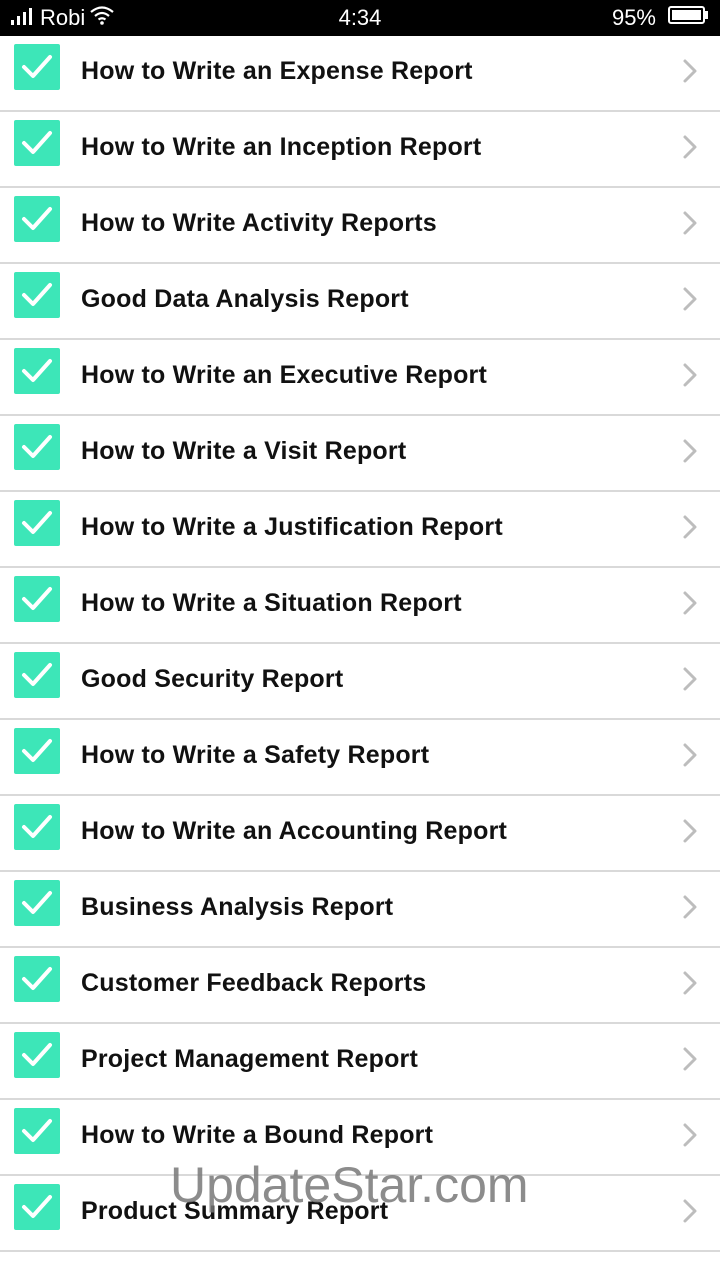 The width and height of the screenshot is (720, 1280). I want to click on list-item-label: How to Write a Safety Report, so click(255, 755).